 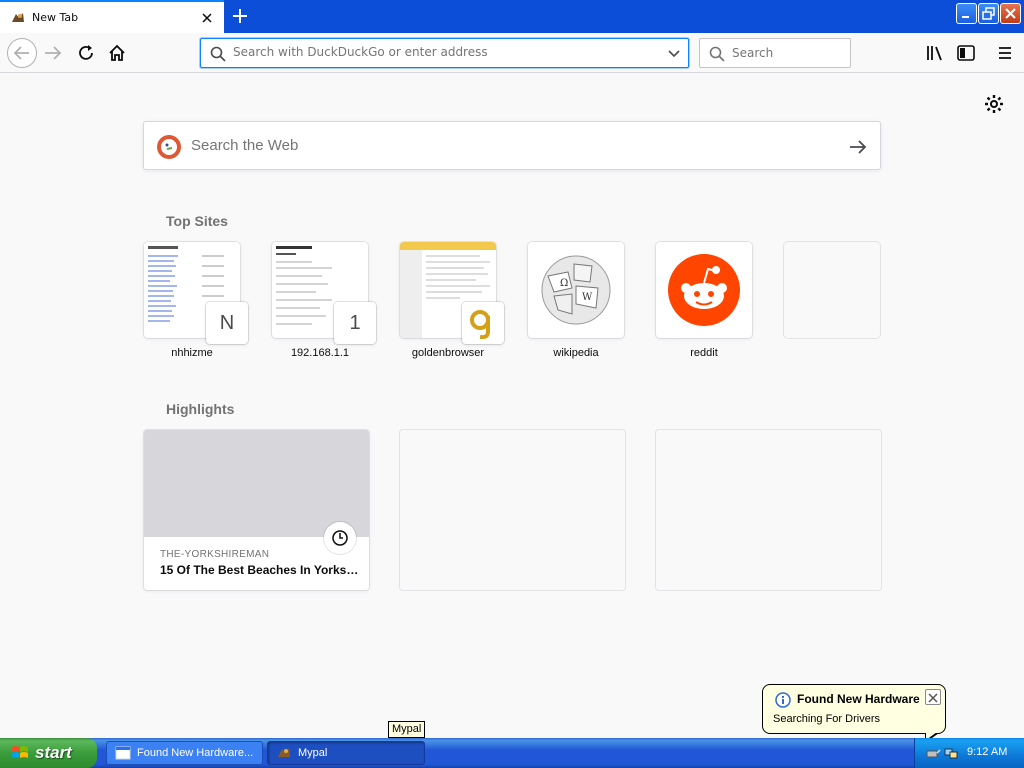 I want to click on close-window-button, so click(x=1010, y=13).